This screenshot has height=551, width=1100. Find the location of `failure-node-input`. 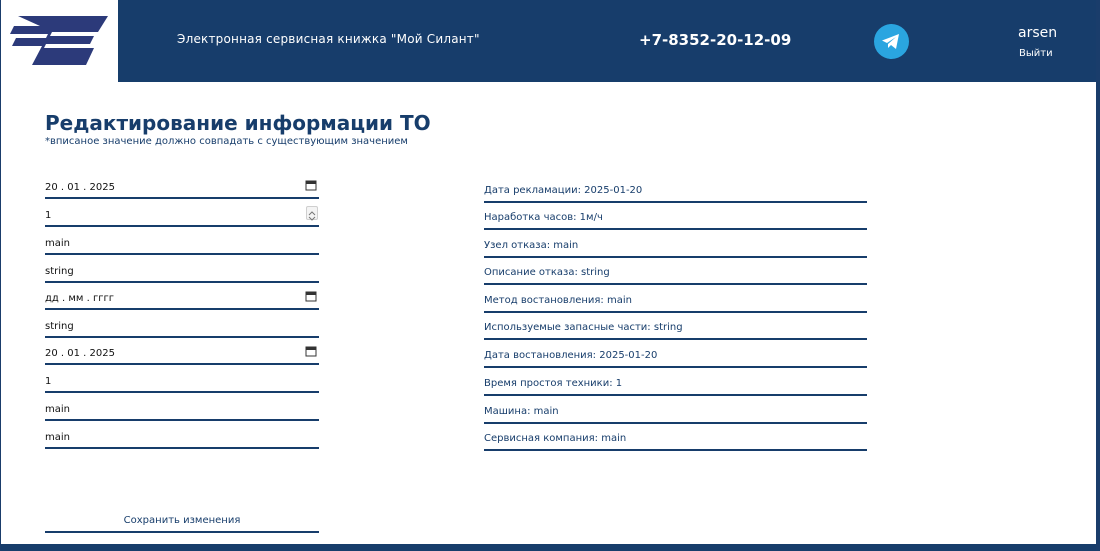

failure-node-input is located at coordinates (182, 243).